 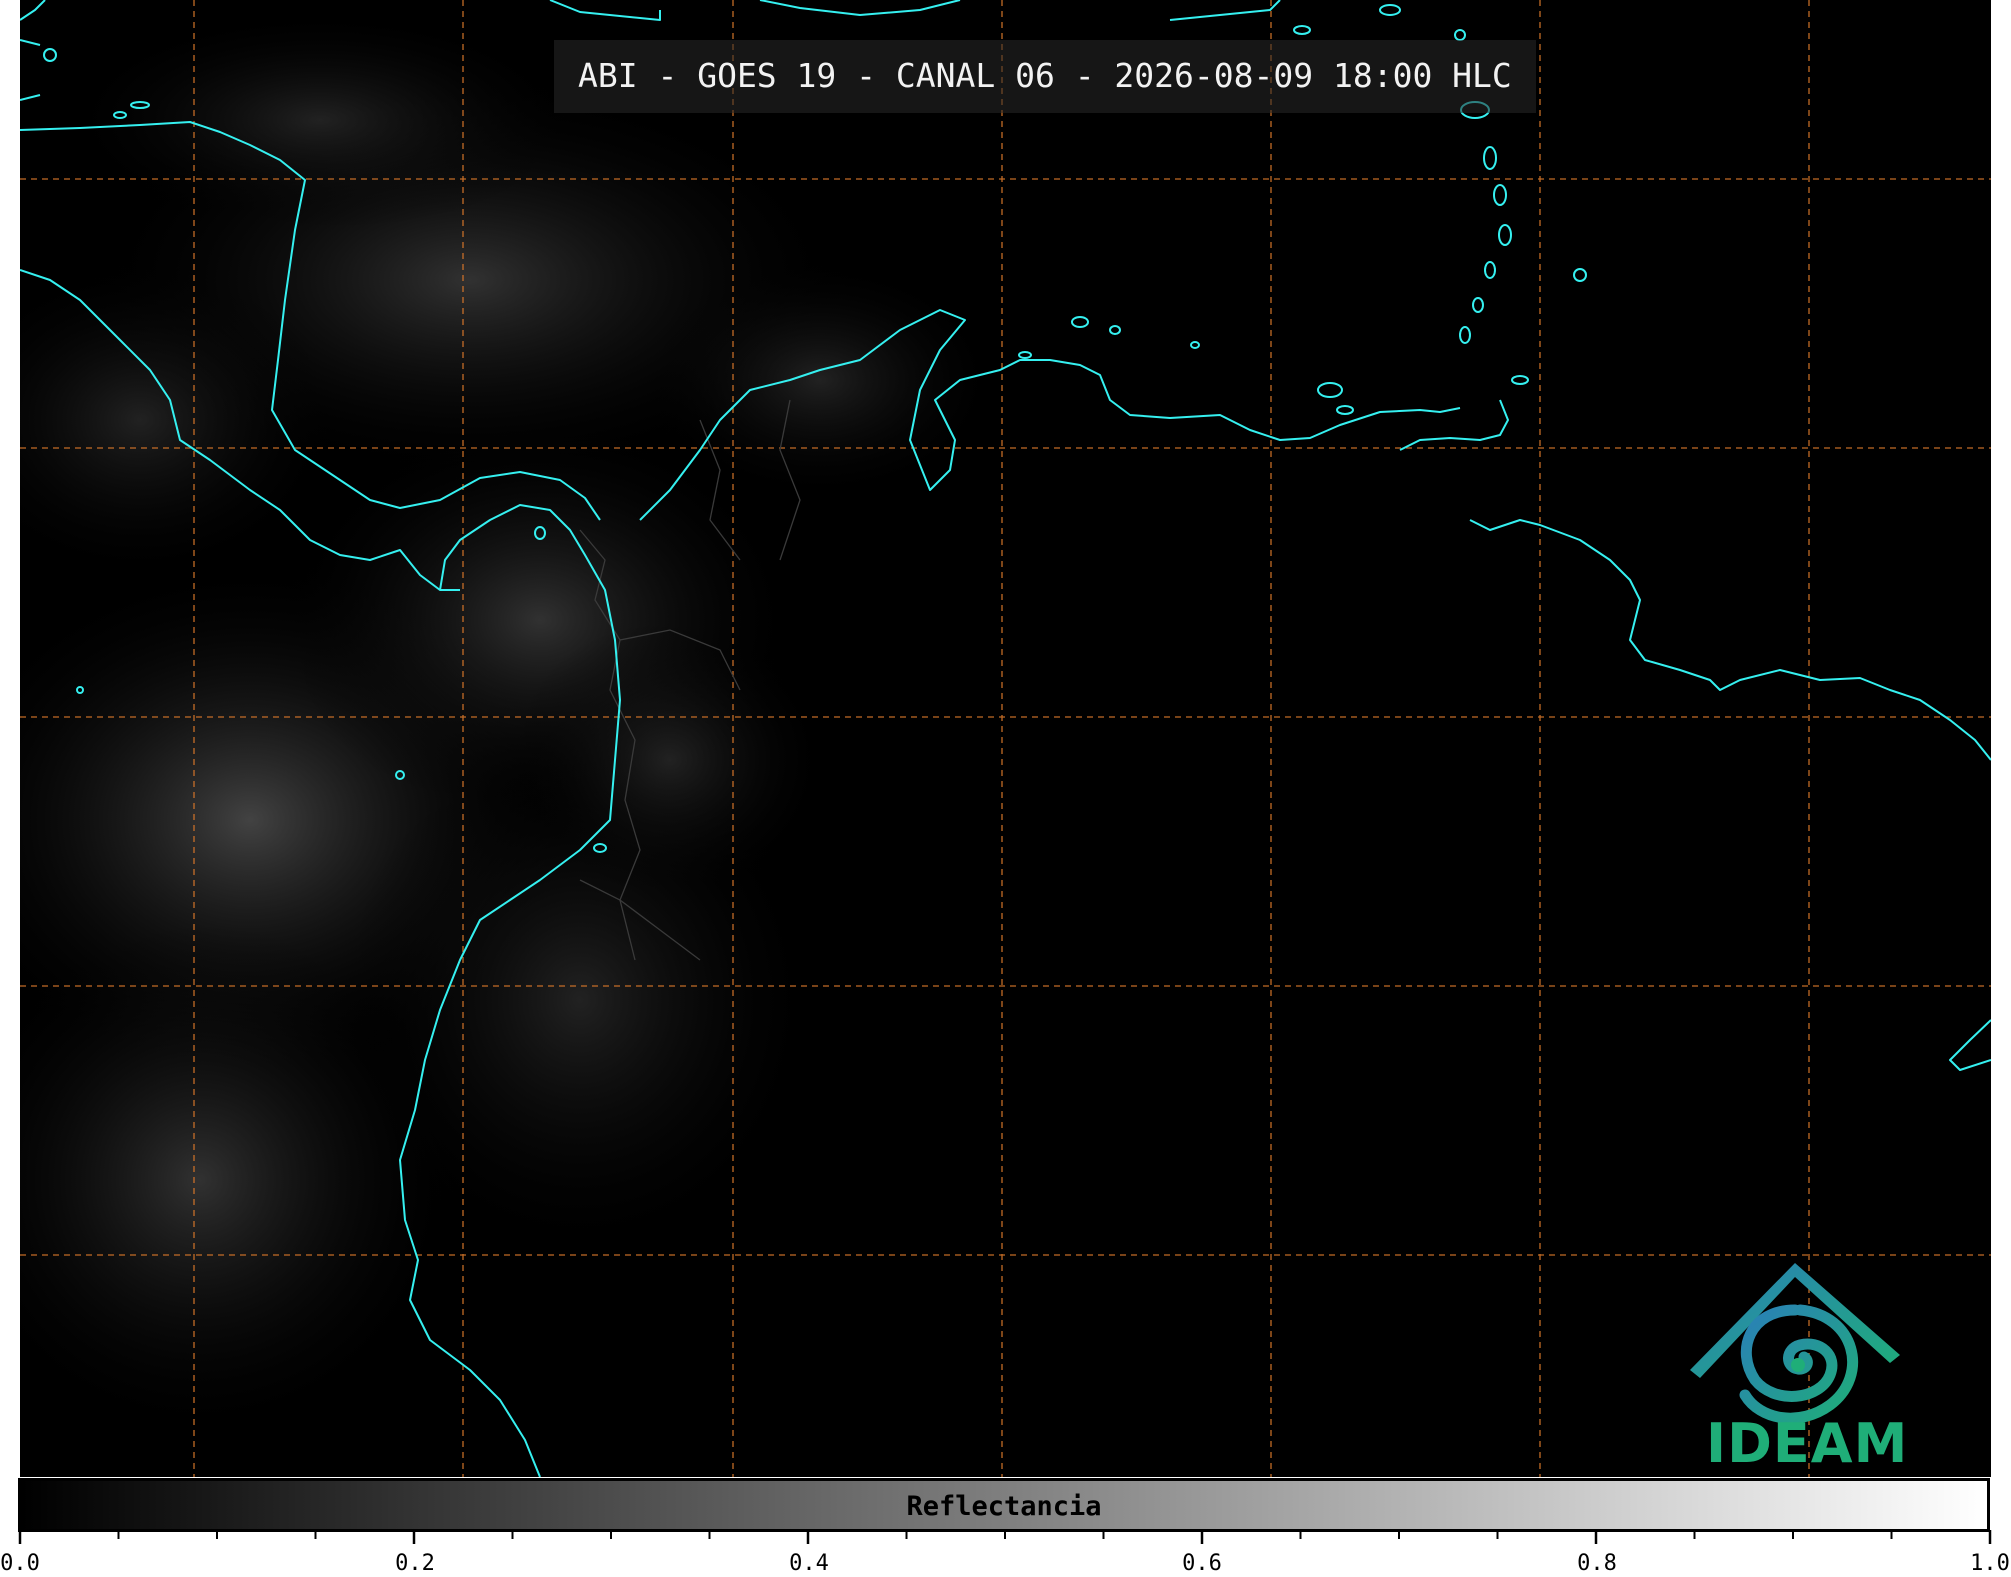 I want to click on ideam-logo-text: IDEAM, so click(x=1807, y=1443).